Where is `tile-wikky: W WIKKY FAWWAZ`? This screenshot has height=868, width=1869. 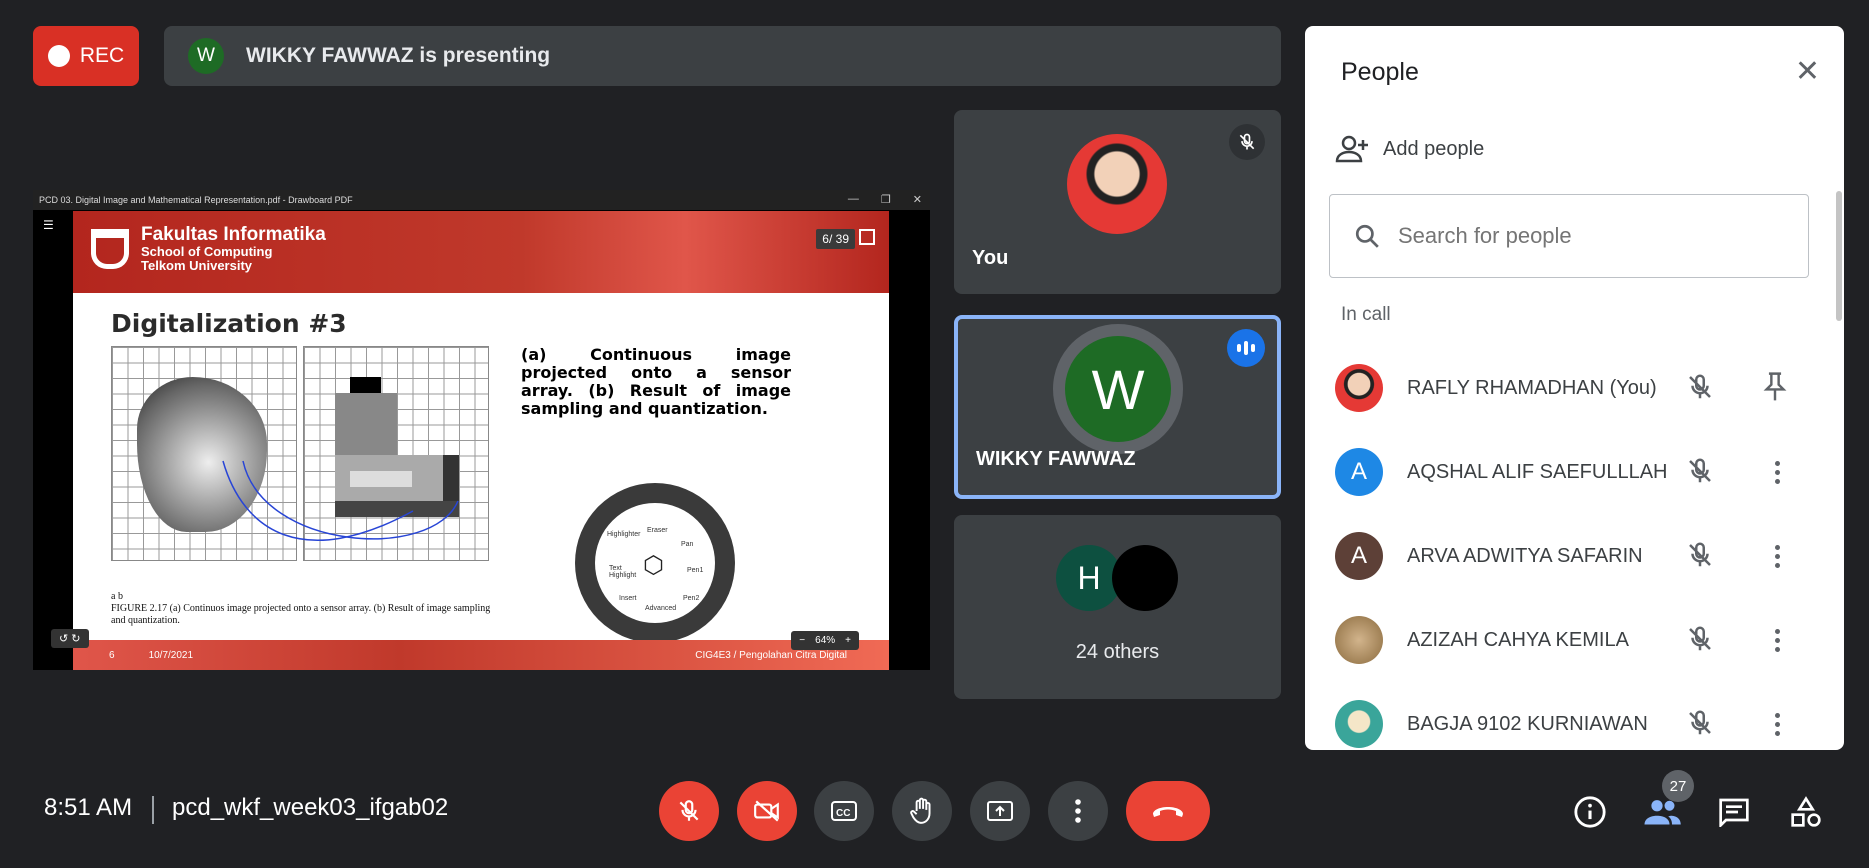 tile-wikky: W WIKKY FAWWAZ is located at coordinates (1117, 407).